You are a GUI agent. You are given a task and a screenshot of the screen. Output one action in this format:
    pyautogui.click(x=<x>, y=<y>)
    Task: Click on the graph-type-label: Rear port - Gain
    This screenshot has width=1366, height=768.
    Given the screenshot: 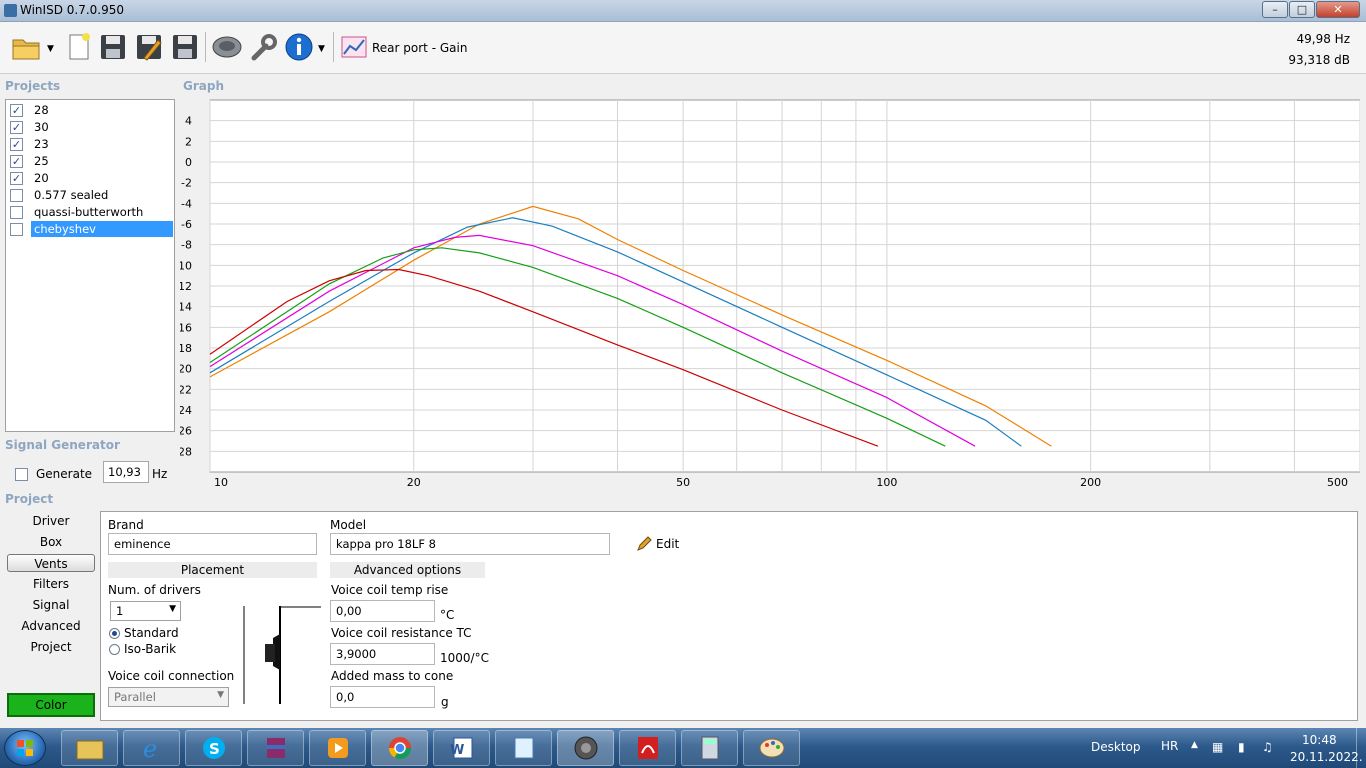 What is the action you would take?
    pyautogui.click(x=419, y=48)
    